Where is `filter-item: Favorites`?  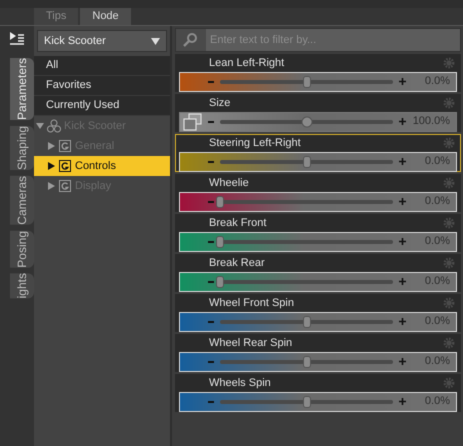 filter-item: Favorites is located at coordinates (102, 86).